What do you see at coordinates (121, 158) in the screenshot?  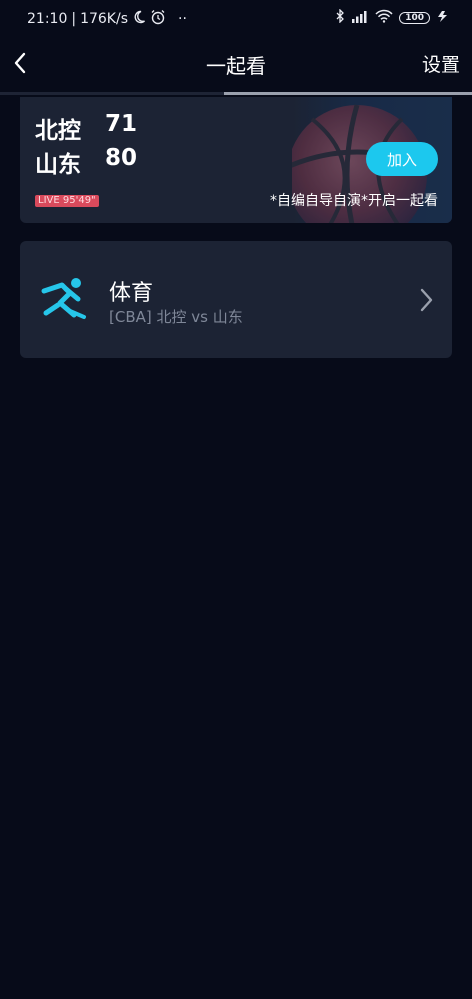 I see `team2-score: 80` at bounding box center [121, 158].